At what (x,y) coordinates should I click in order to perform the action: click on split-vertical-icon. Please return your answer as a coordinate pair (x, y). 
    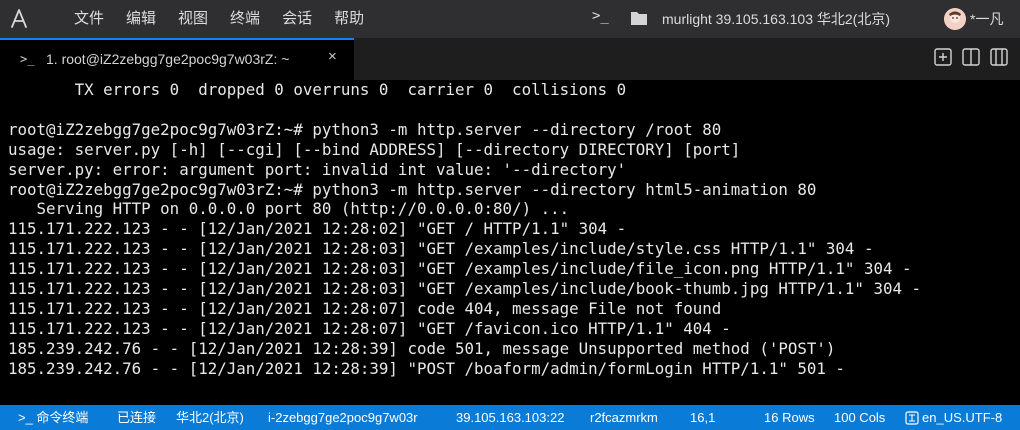
    Looking at the image, I should click on (971, 57).